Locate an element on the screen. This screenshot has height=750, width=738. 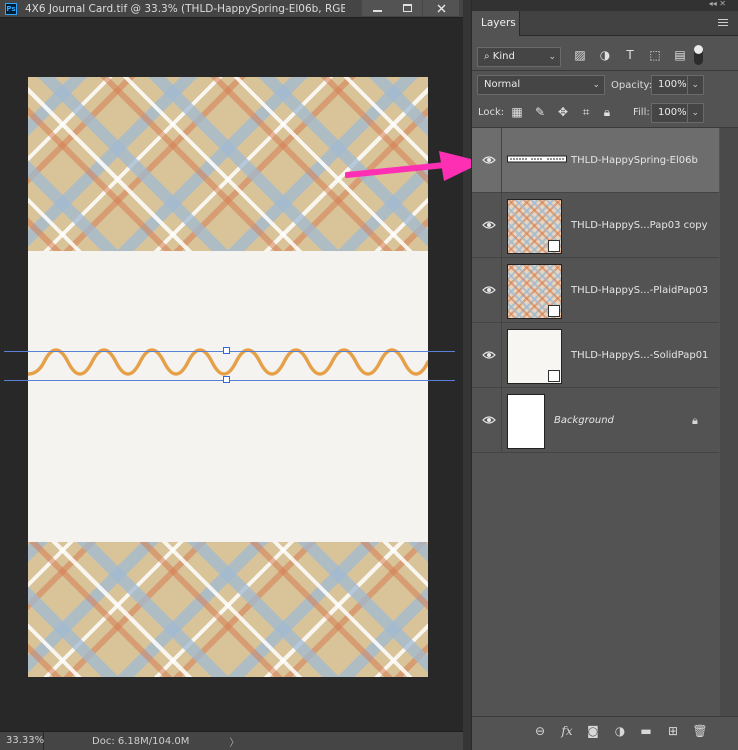
minimize-button is located at coordinates (377, 8).